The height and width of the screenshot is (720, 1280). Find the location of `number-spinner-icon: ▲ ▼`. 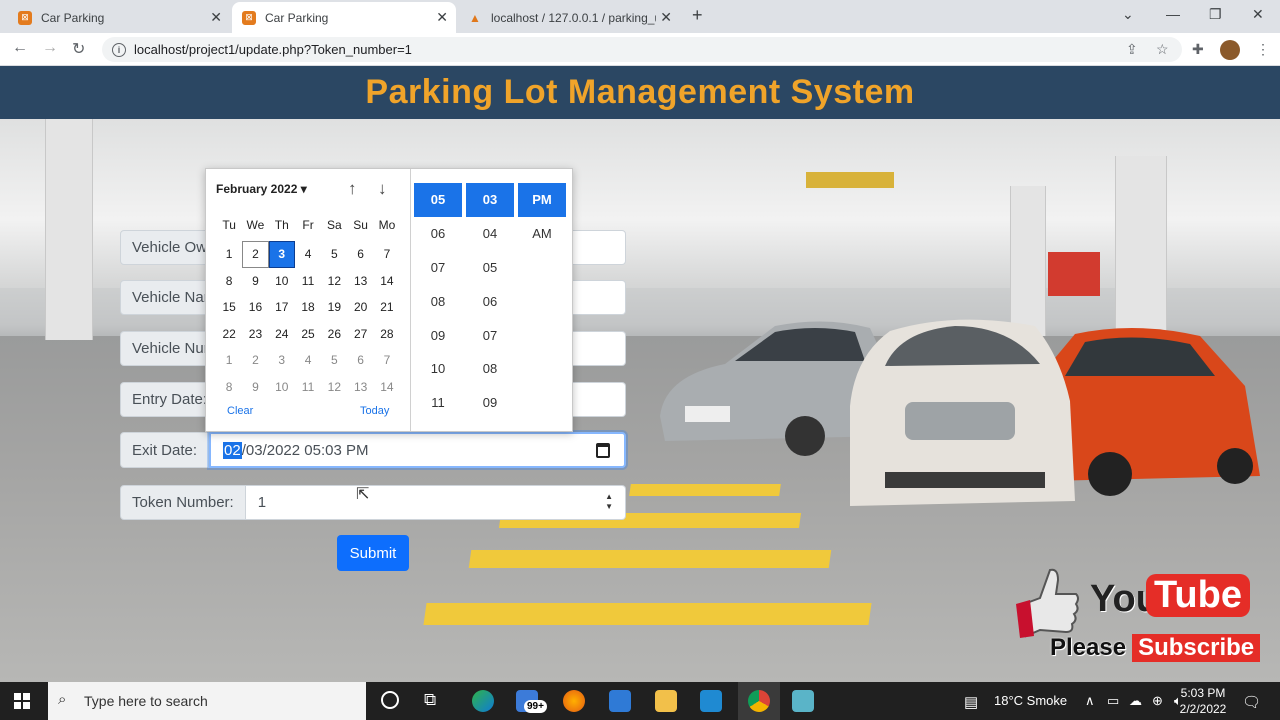

number-spinner-icon: ▲ ▼ is located at coordinates (609, 502).